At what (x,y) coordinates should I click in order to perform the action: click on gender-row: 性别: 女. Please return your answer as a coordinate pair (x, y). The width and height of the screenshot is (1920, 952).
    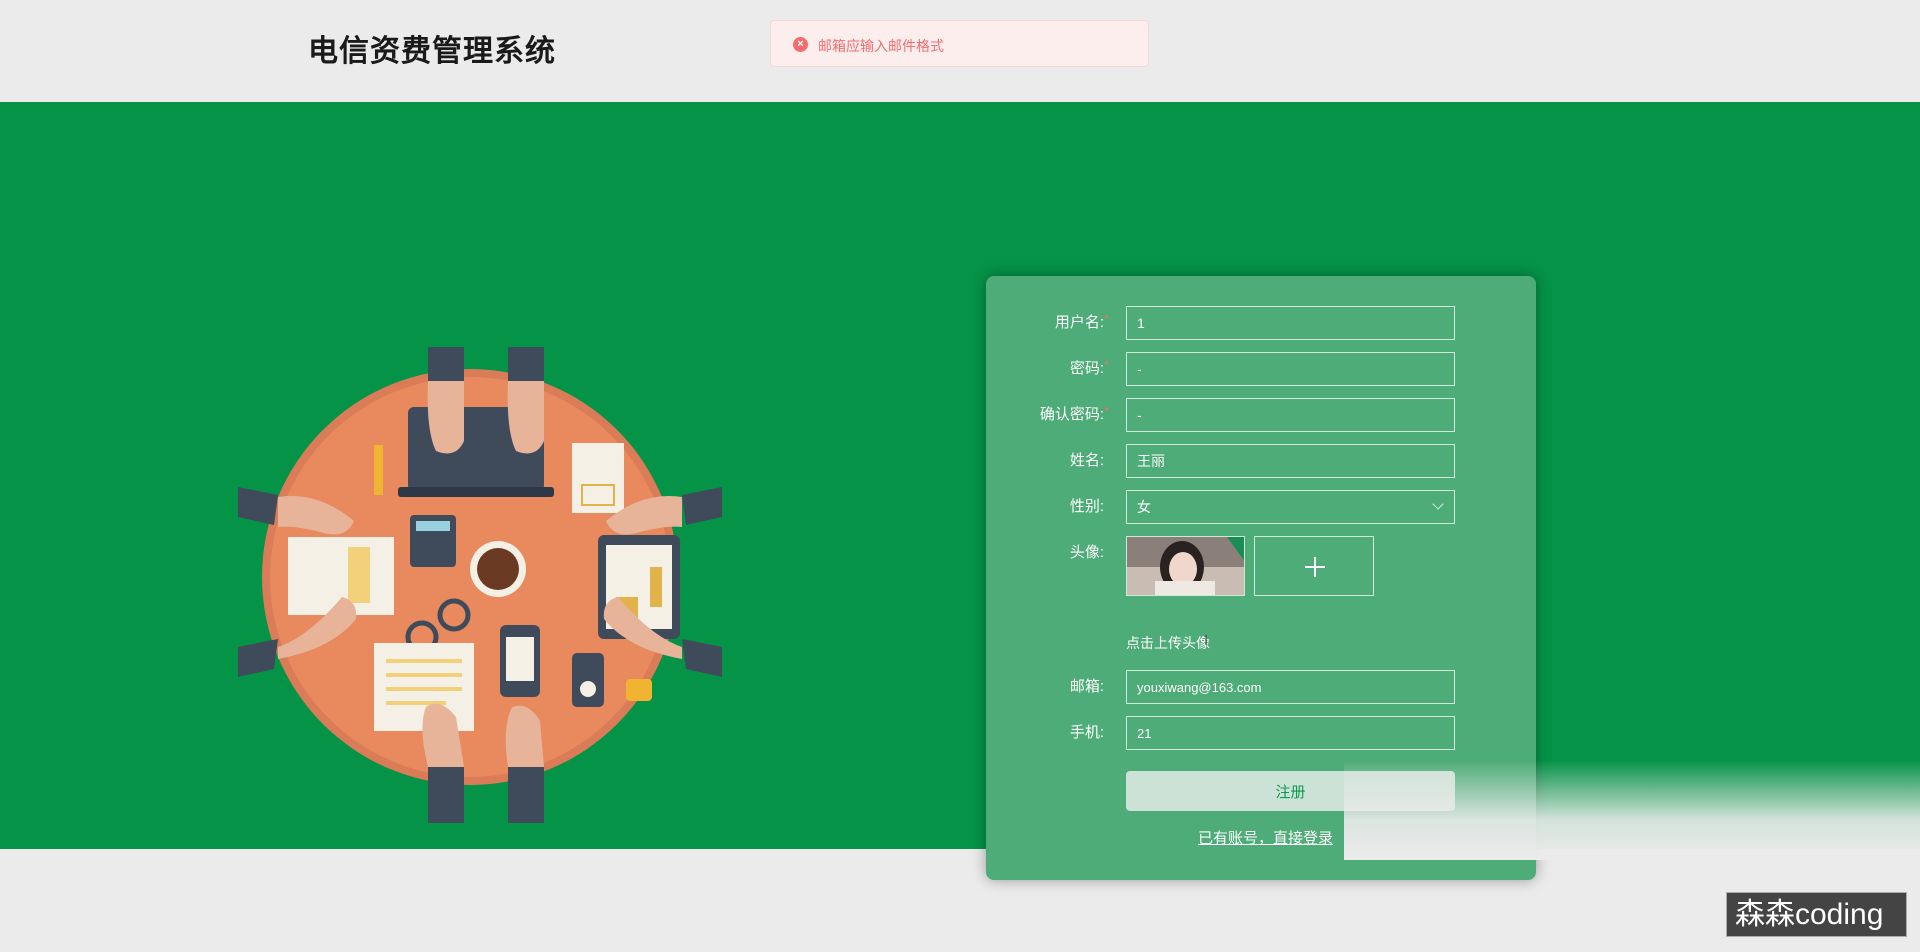
    Looking at the image, I should click on (1261, 507).